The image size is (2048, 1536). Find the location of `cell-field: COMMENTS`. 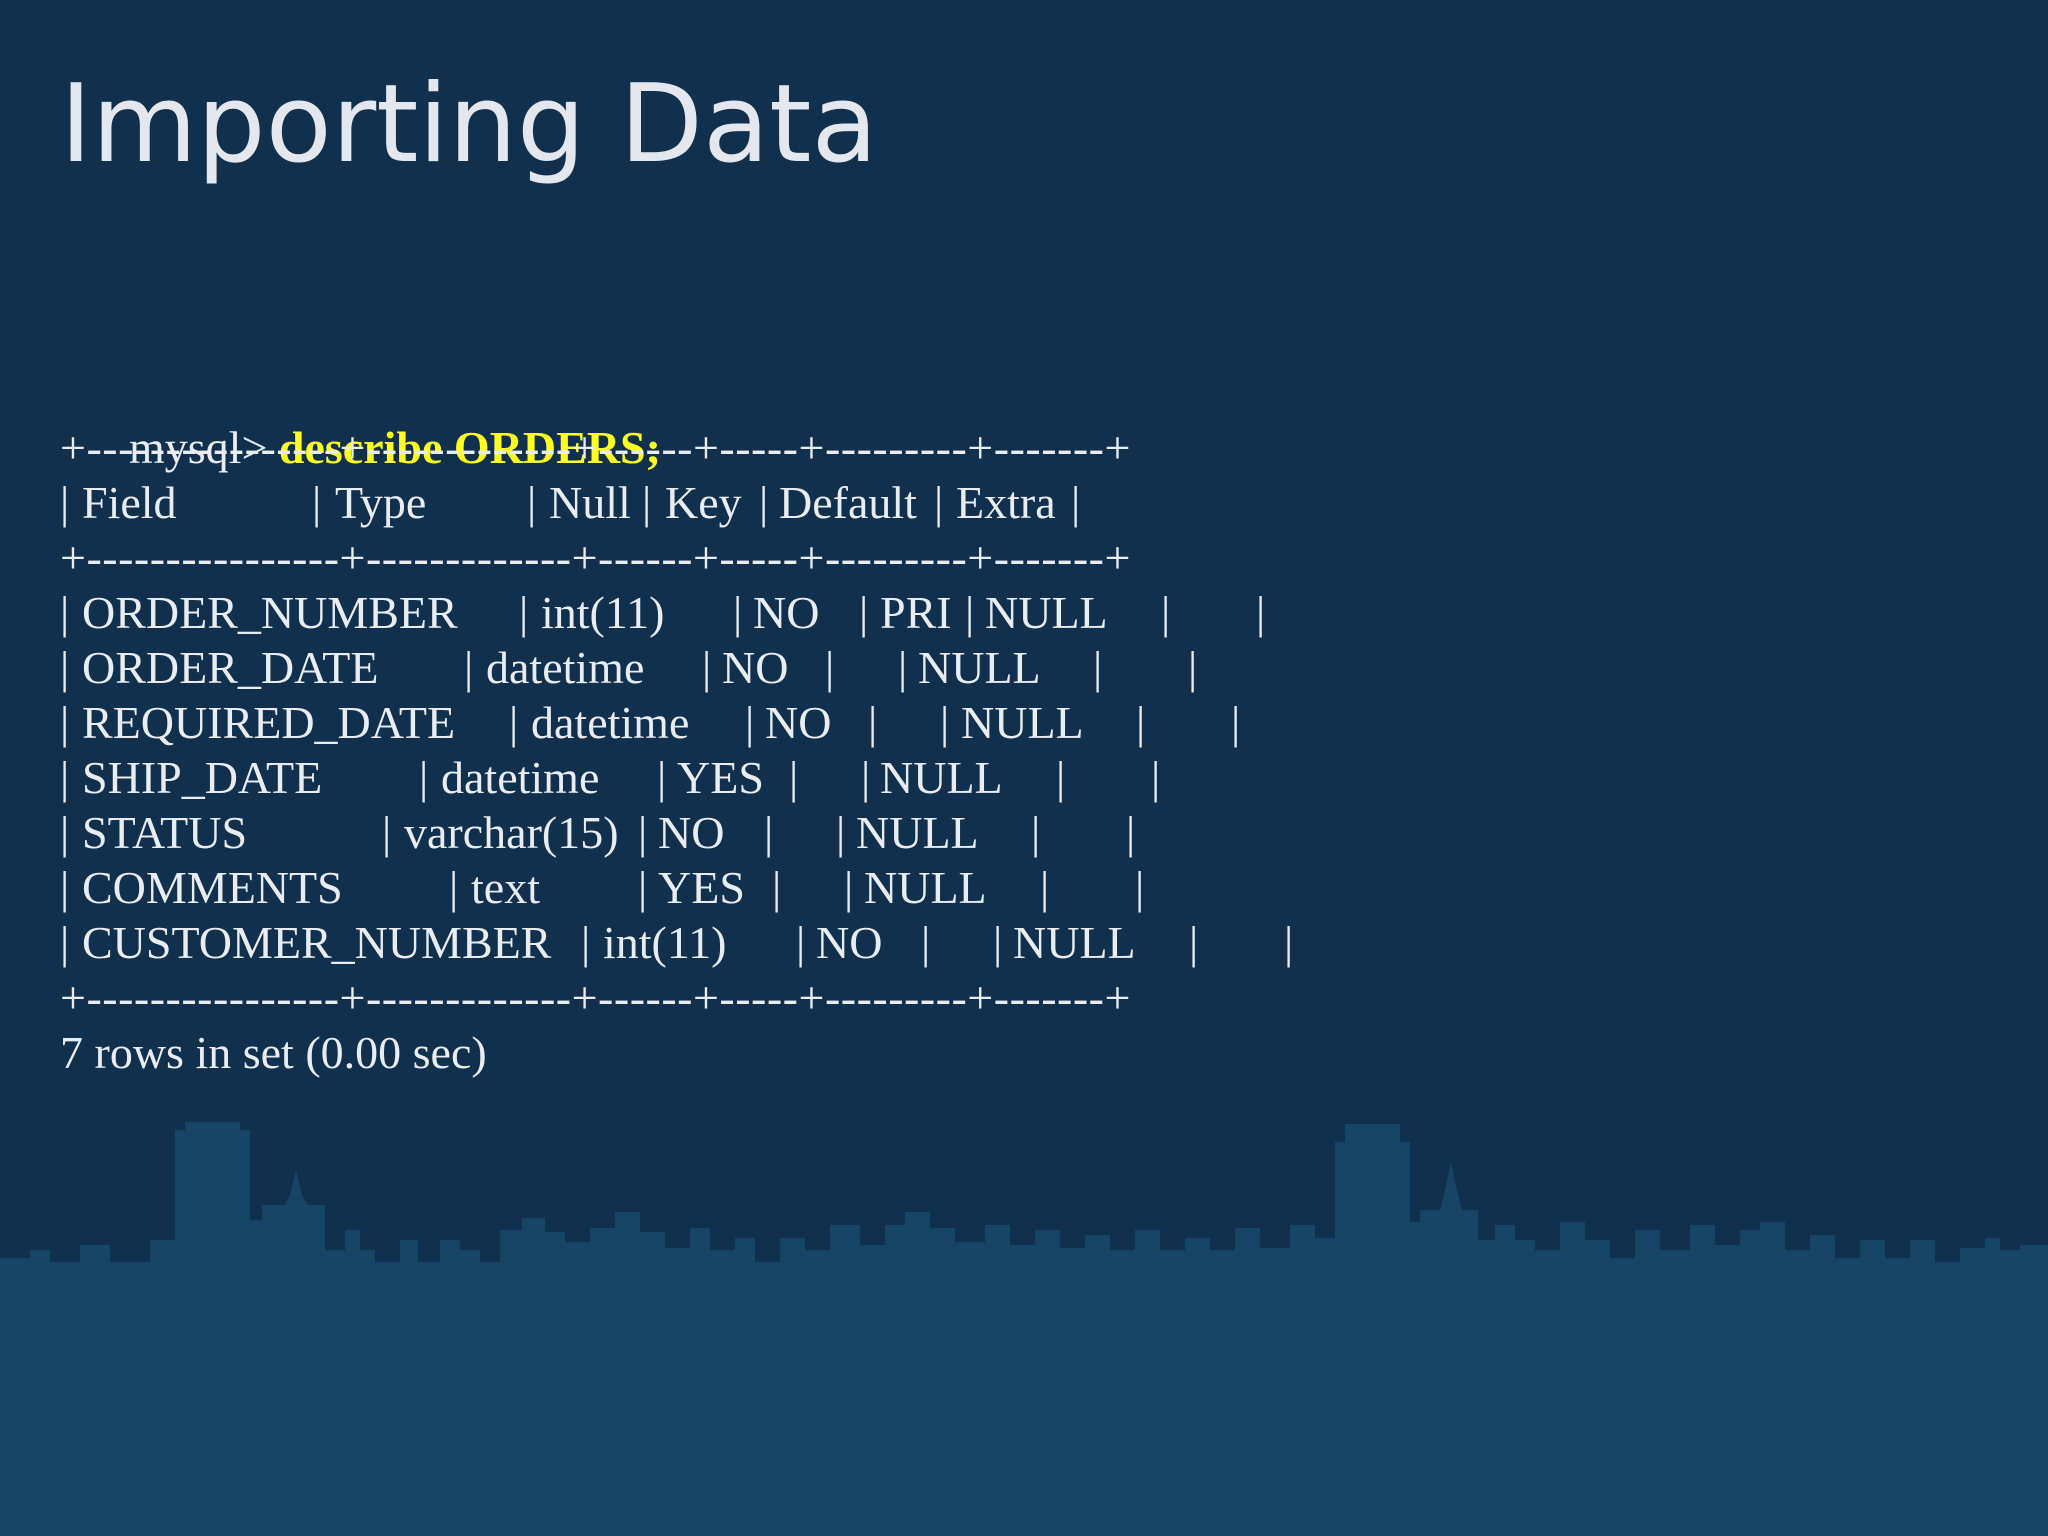

cell-field: COMMENTS is located at coordinates (212, 887).